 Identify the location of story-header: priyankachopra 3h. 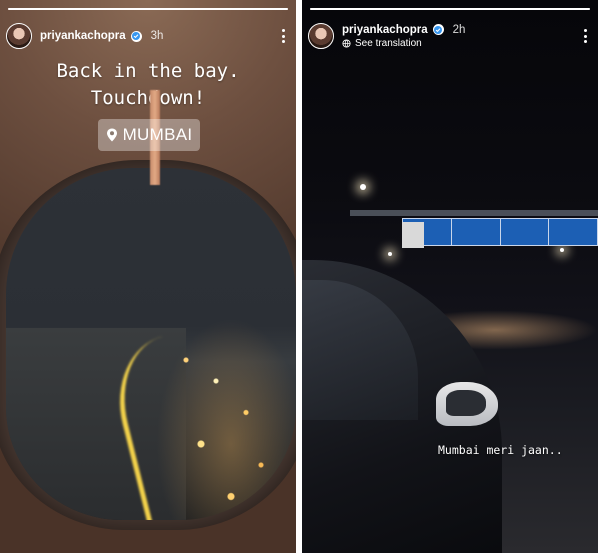
(148, 36).